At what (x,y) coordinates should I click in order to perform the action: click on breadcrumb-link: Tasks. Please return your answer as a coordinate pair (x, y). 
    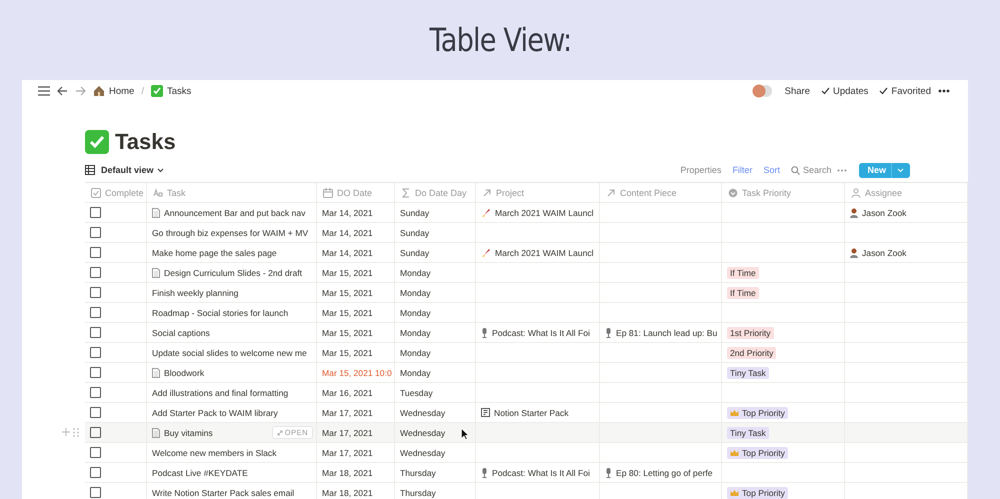
    Looking at the image, I should click on (179, 91).